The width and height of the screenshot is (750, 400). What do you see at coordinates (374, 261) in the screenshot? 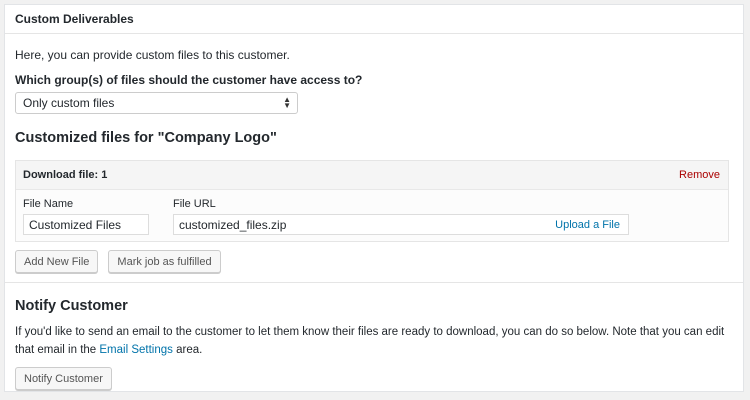
I see `file-actions: Add New File Mark job as fulfilled` at bounding box center [374, 261].